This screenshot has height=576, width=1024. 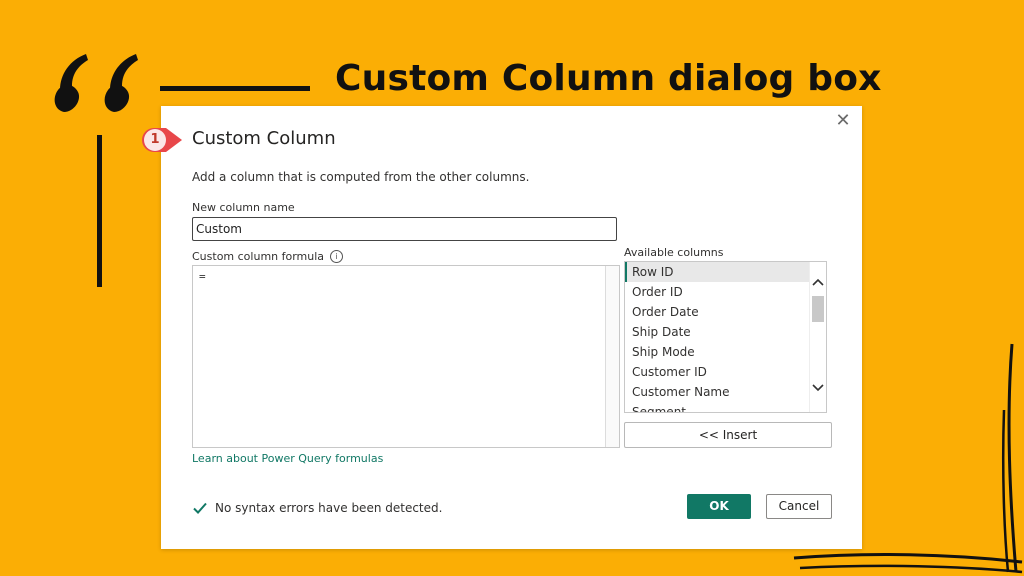 What do you see at coordinates (337, 256) in the screenshot?
I see `info-icon: i` at bounding box center [337, 256].